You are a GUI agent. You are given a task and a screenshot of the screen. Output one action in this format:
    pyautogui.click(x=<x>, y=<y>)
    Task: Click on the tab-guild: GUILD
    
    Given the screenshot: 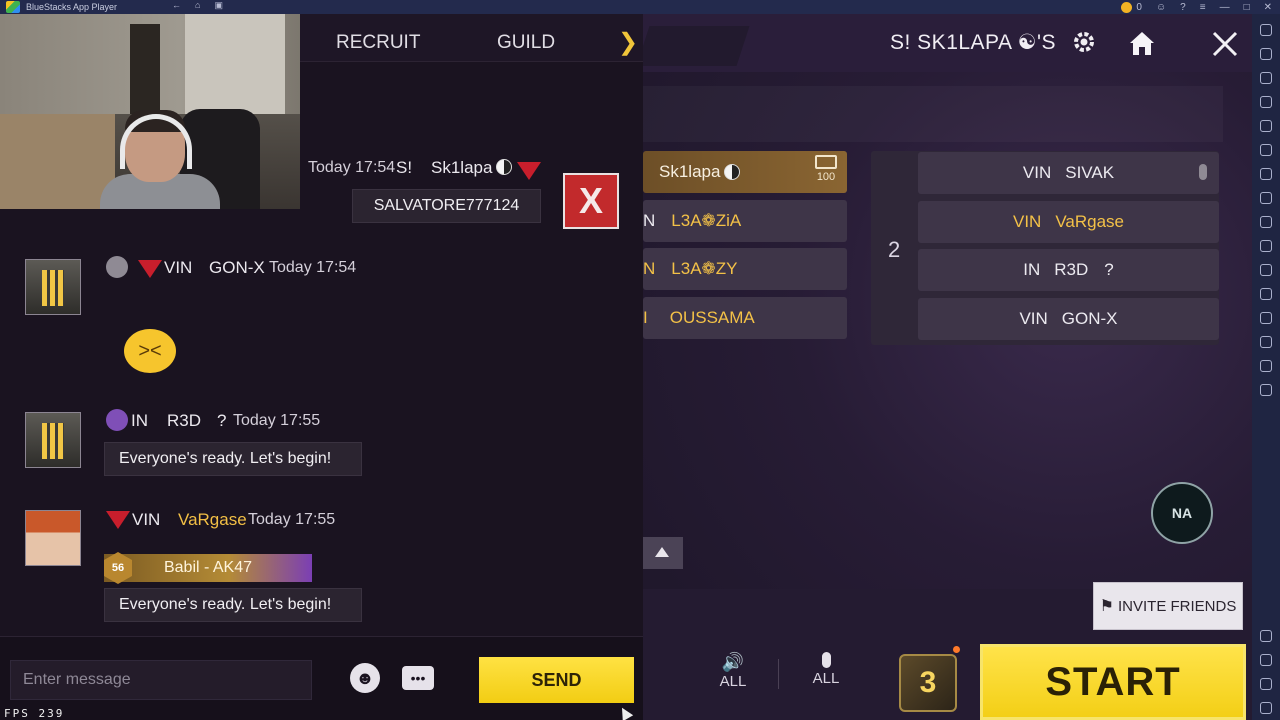 What is the action you would take?
    pyautogui.click(x=526, y=43)
    